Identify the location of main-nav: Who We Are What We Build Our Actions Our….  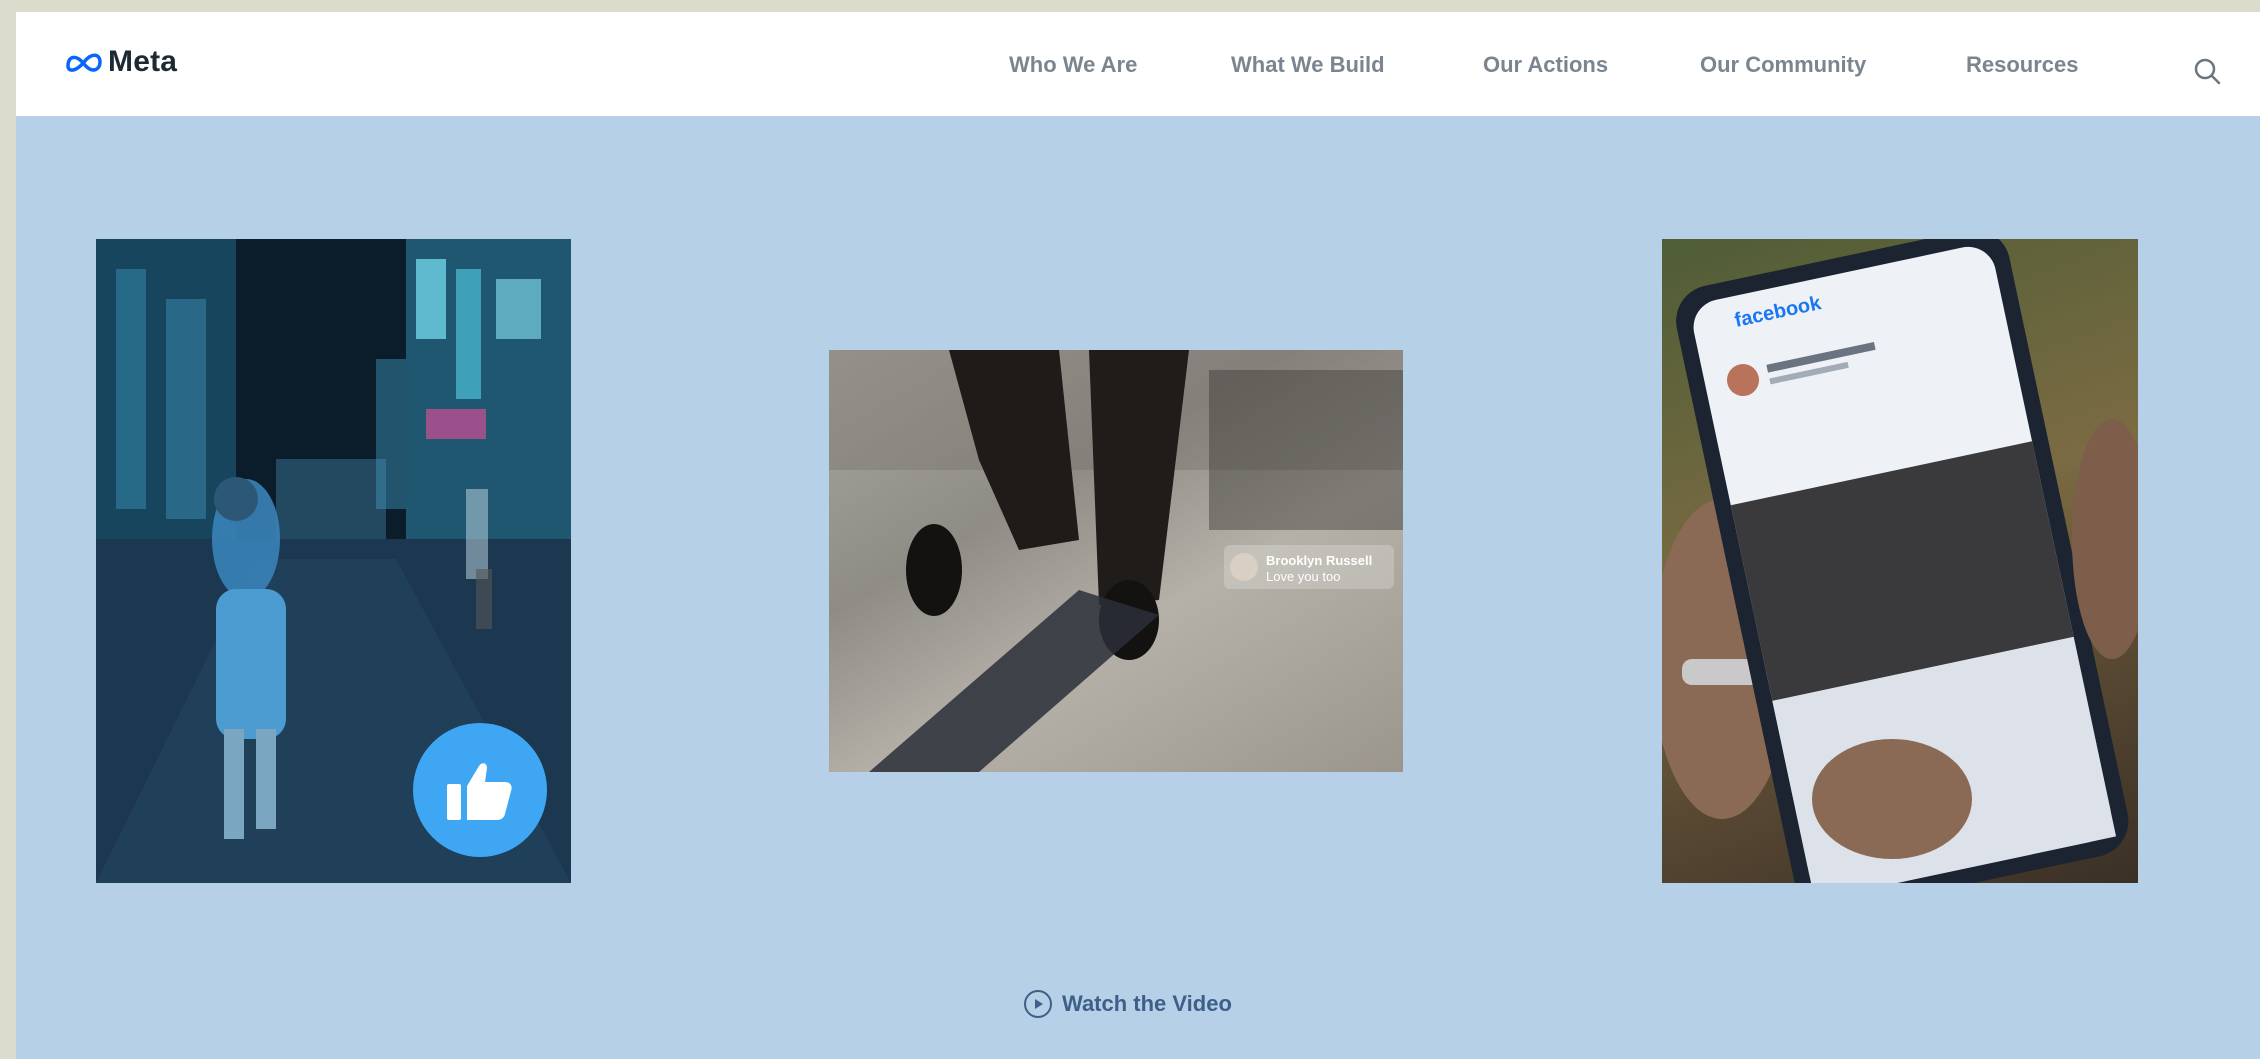
(1138, 64).